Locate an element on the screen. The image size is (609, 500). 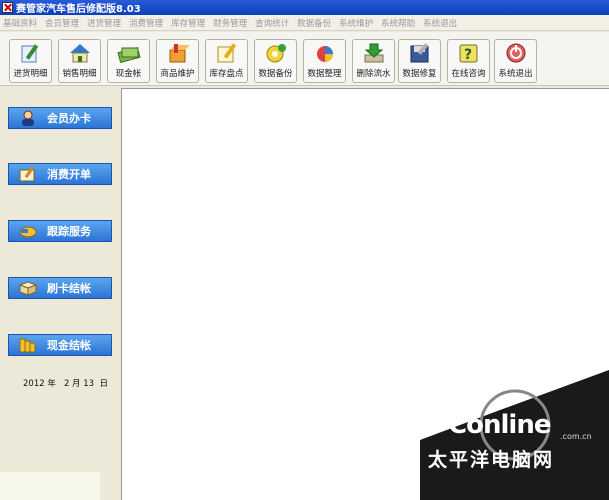
sales-detail-button: 销售明细 is located at coordinates (79, 61).